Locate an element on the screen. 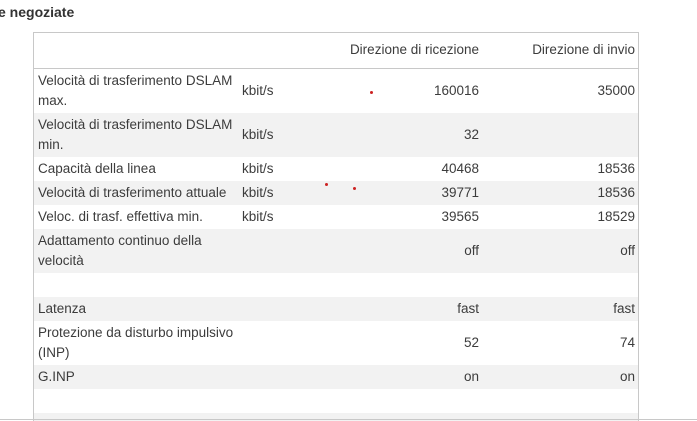  table-row: G.INP on on is located at coordinates (336, 377).